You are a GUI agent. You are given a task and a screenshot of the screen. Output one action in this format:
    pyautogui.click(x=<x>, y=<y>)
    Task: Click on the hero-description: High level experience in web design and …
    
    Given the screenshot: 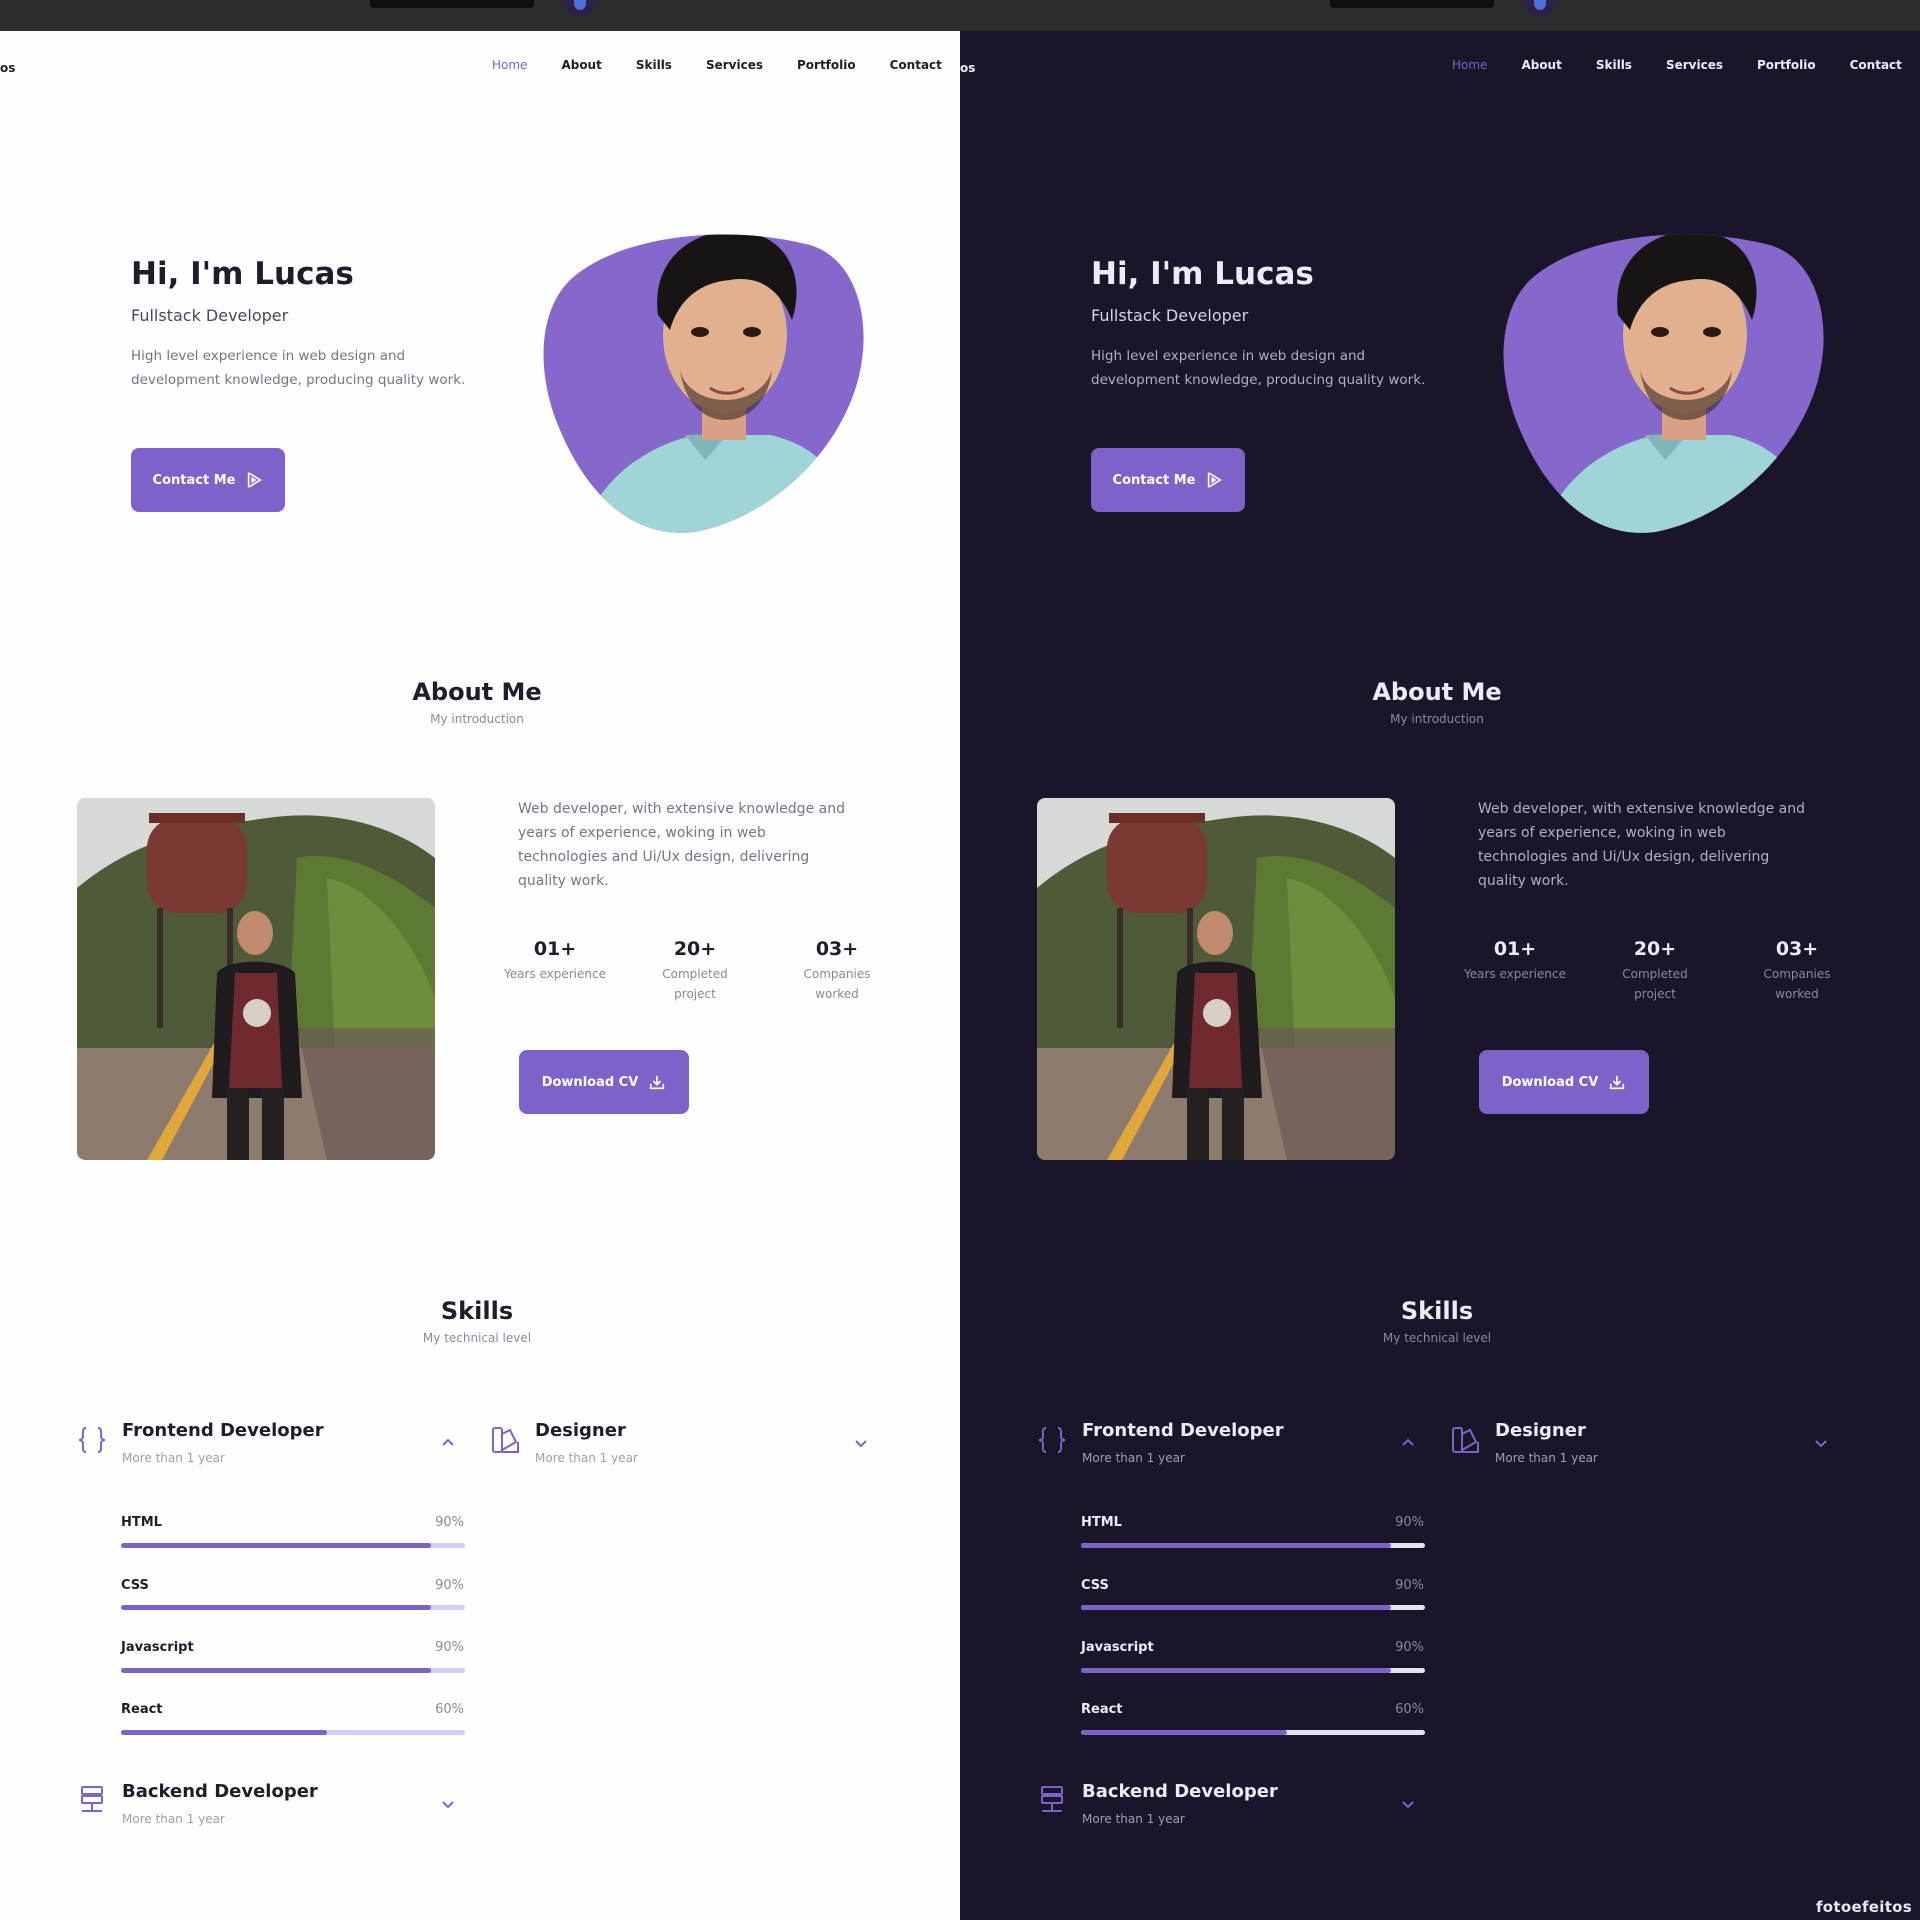 What is the action you would take?
    pyautogui.click(x=1258, y=368)
    